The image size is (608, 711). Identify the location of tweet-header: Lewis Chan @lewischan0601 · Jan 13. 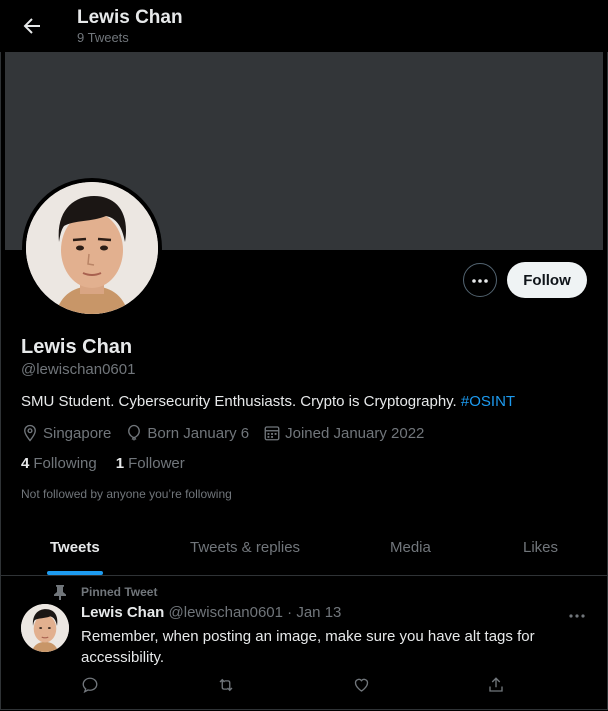
(211, 612).